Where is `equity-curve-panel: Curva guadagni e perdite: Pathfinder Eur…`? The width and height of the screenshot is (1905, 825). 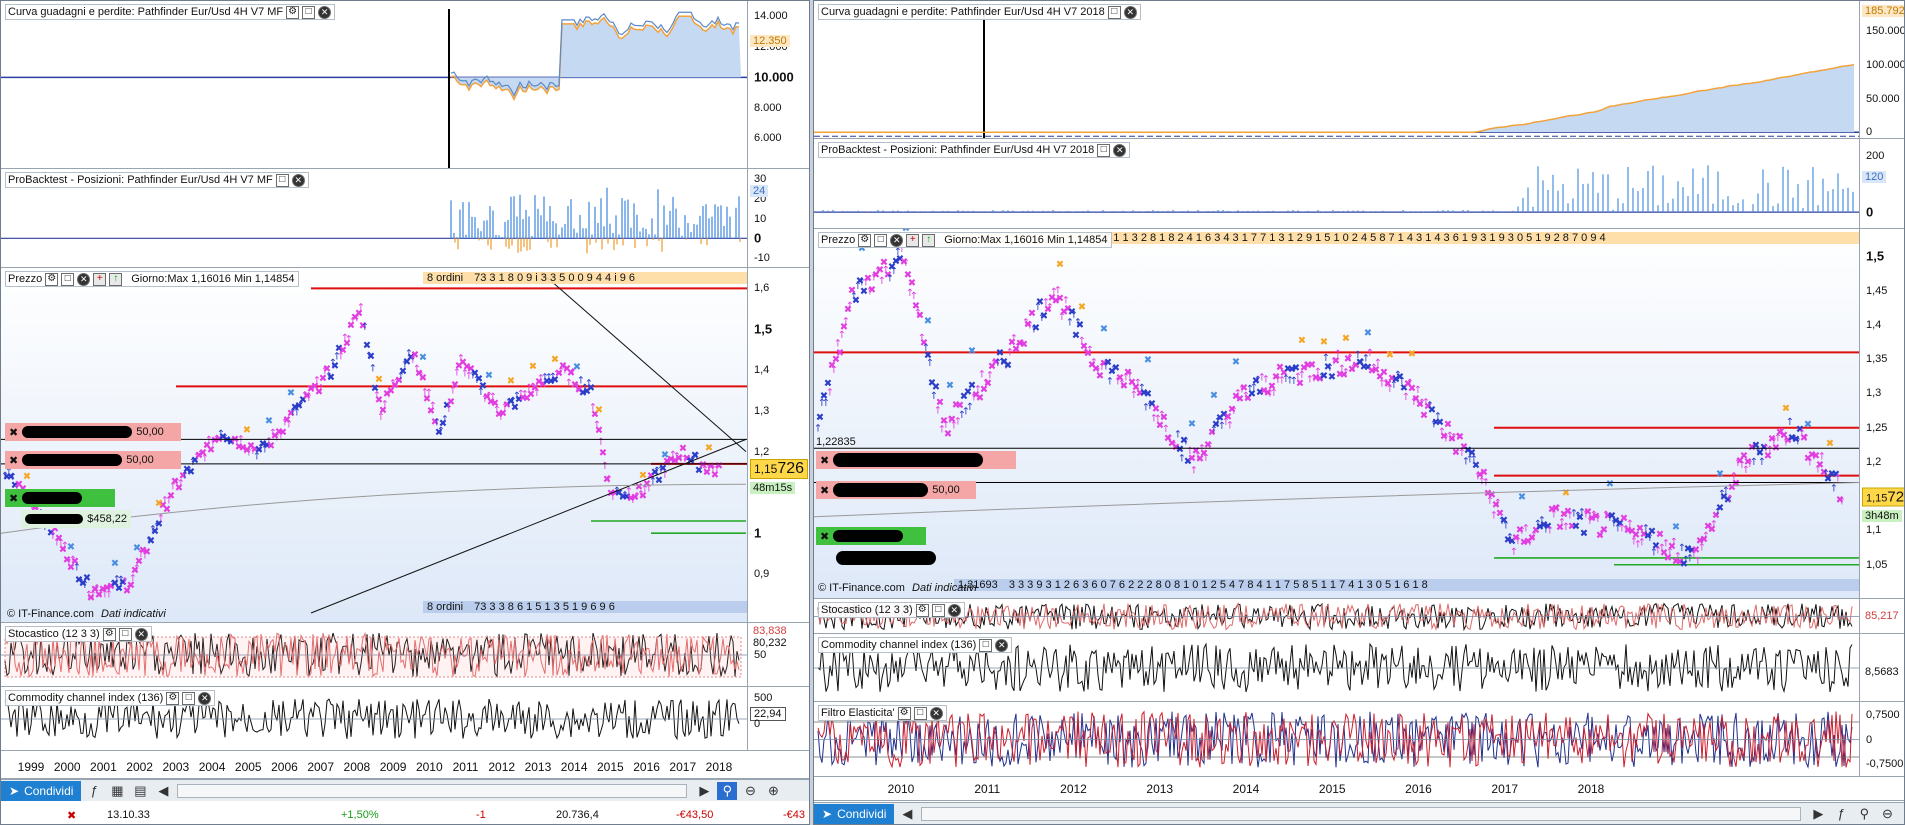 equity-curve-panel: Curva guadagni e perdite: Pathfinder Eur… is located at coordinates (1359, 70).